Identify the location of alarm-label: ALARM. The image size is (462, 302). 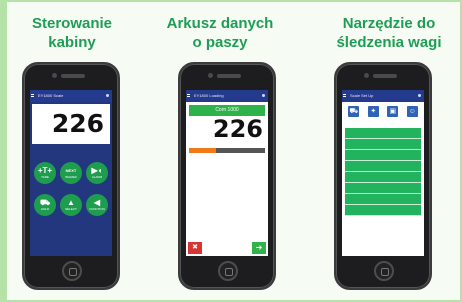
(97, 177).